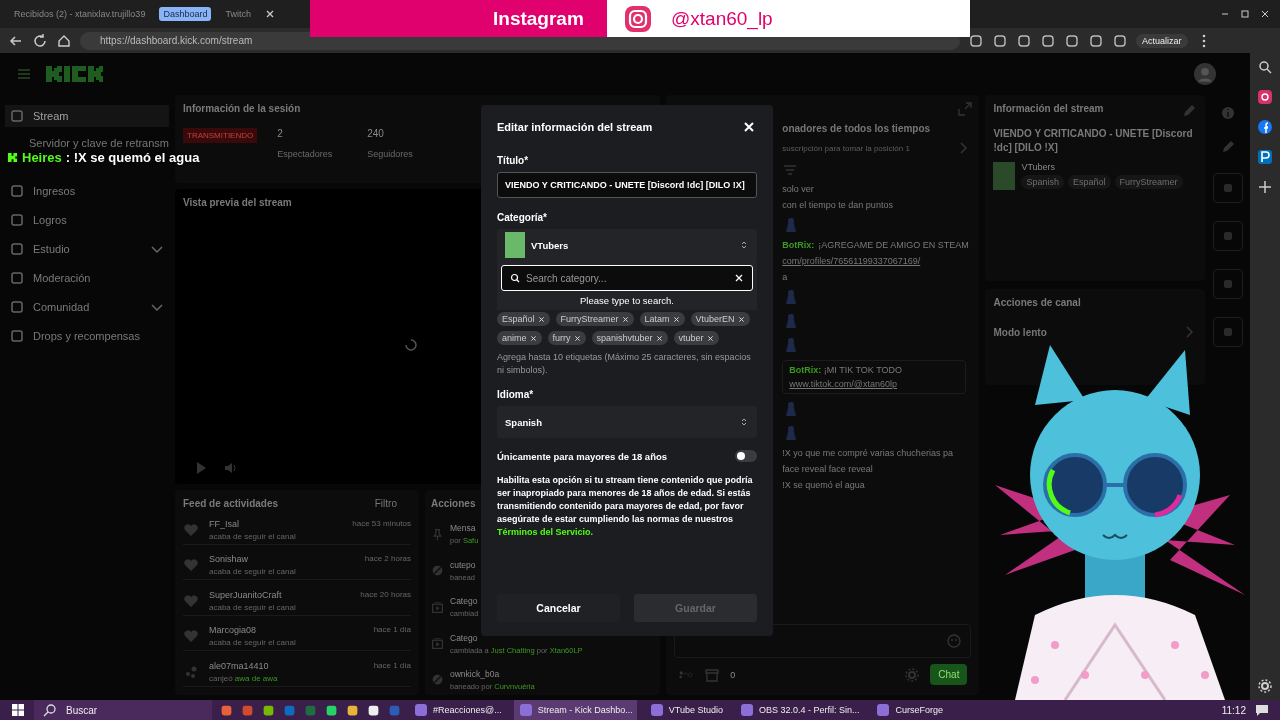 The image size is (1280, 720). Describe the element at coordinates (851, 261) in the screenshot. I see `chat-link: com/profiles/76561199337067169/` at that location.